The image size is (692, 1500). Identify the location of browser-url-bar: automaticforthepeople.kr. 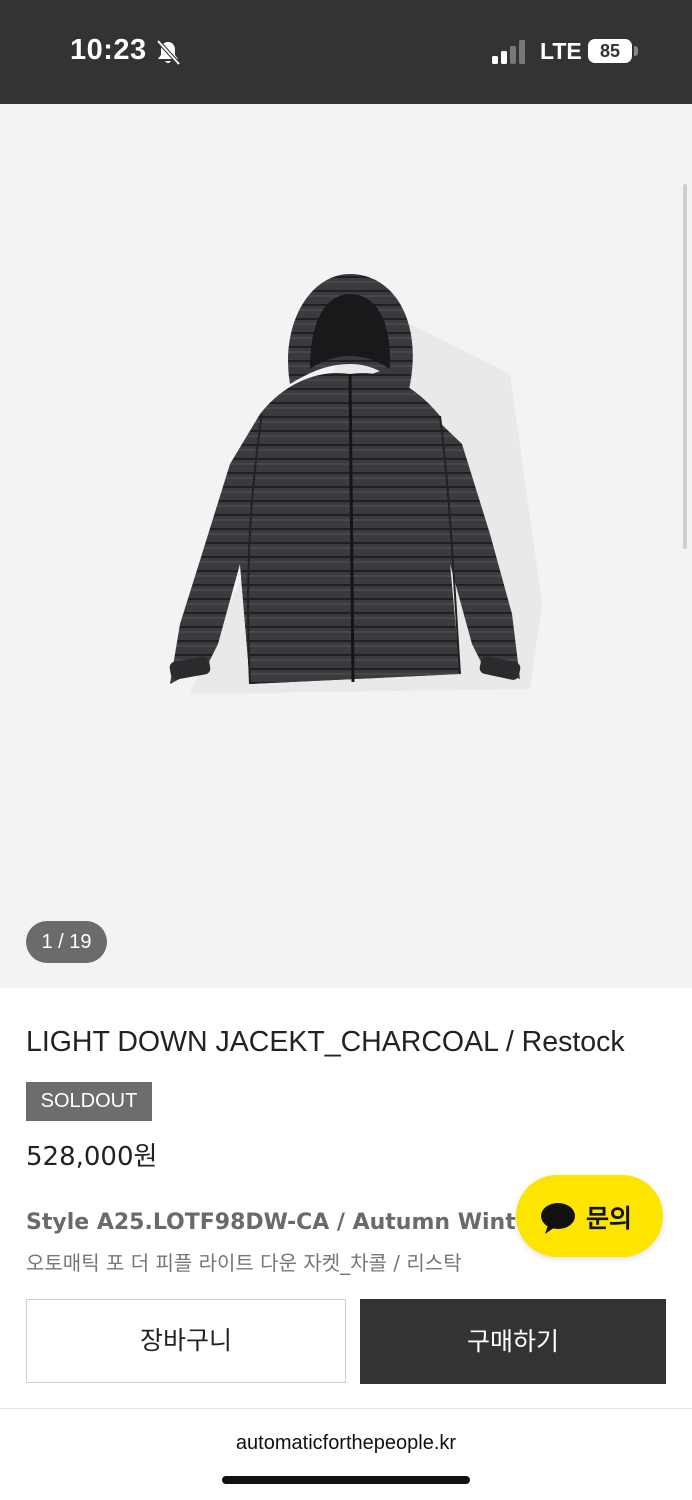
(346, 1455).